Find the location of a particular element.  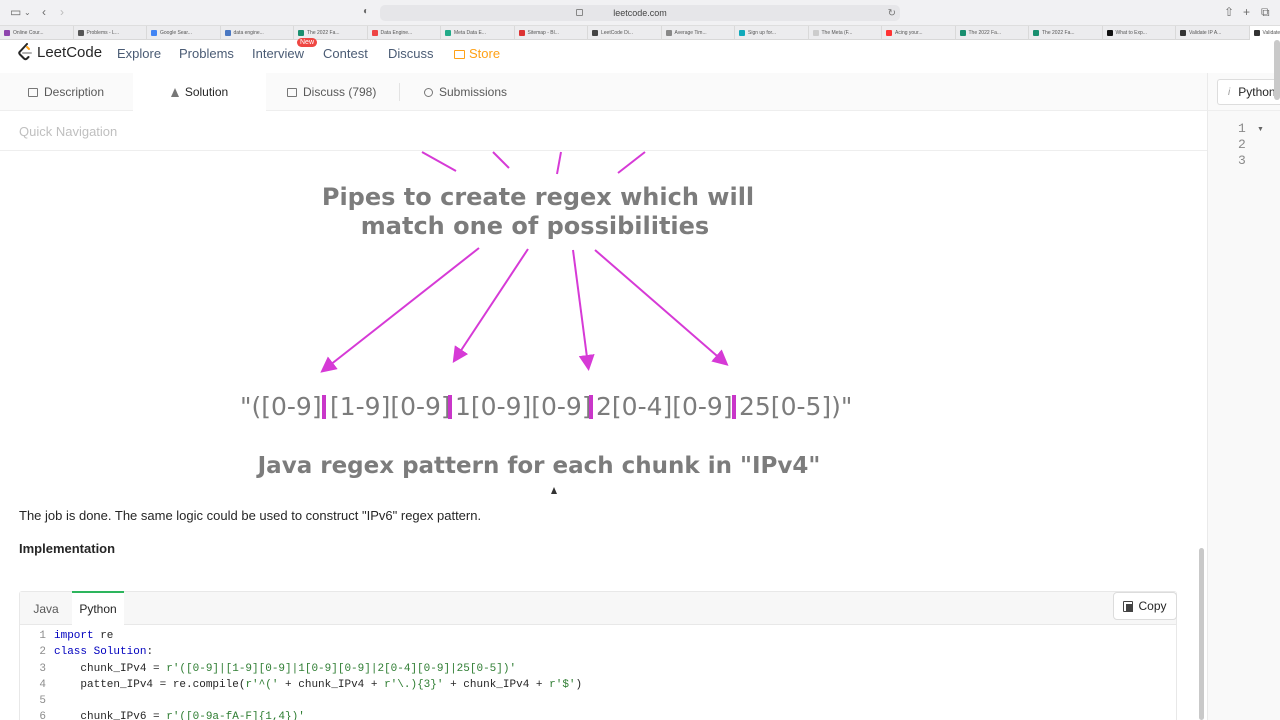

nav-discuss: Discuss is located at coordinates (411, 53).